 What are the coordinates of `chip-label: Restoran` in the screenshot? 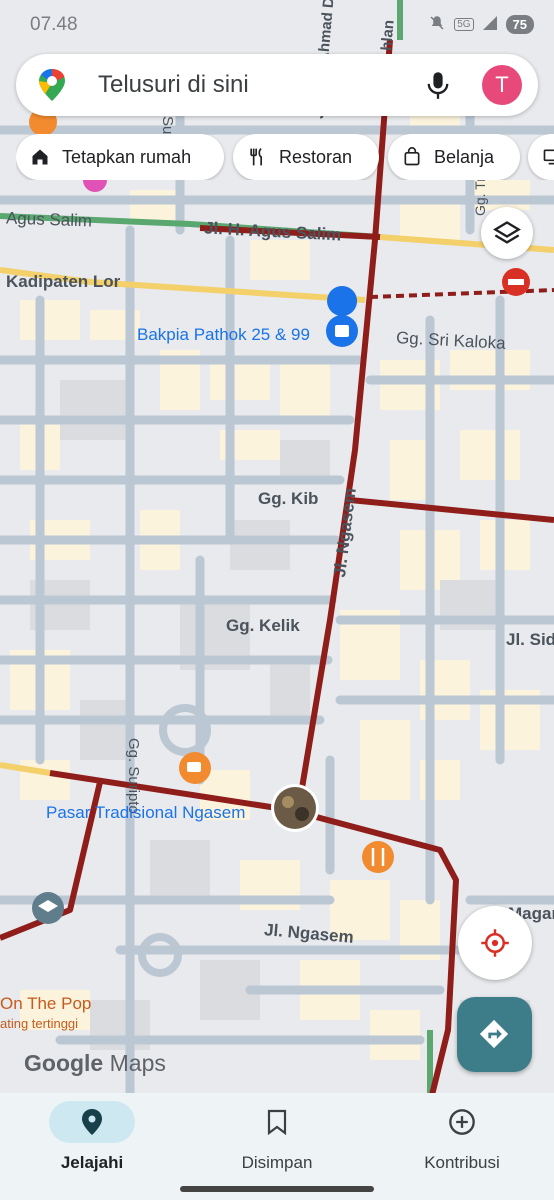 It's located at (316, 156).